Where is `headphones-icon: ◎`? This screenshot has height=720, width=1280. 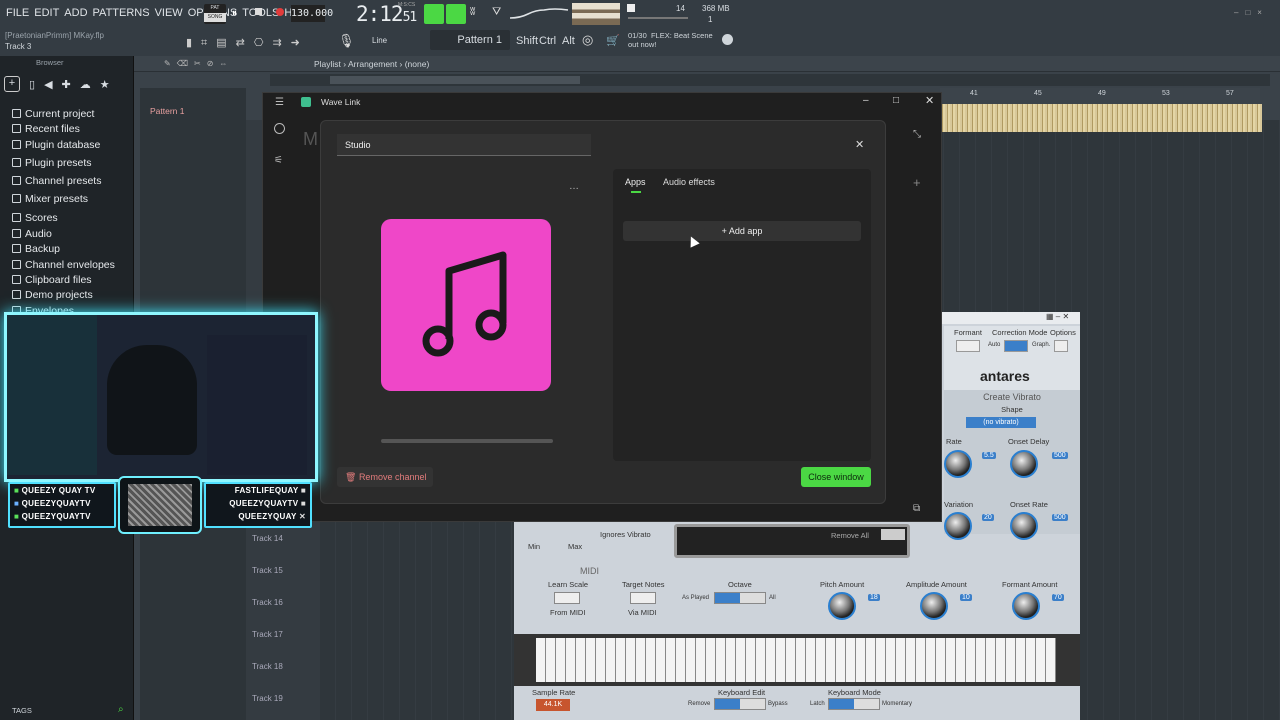 headphones-icon: ◎ is located at coordinates (587, 40).